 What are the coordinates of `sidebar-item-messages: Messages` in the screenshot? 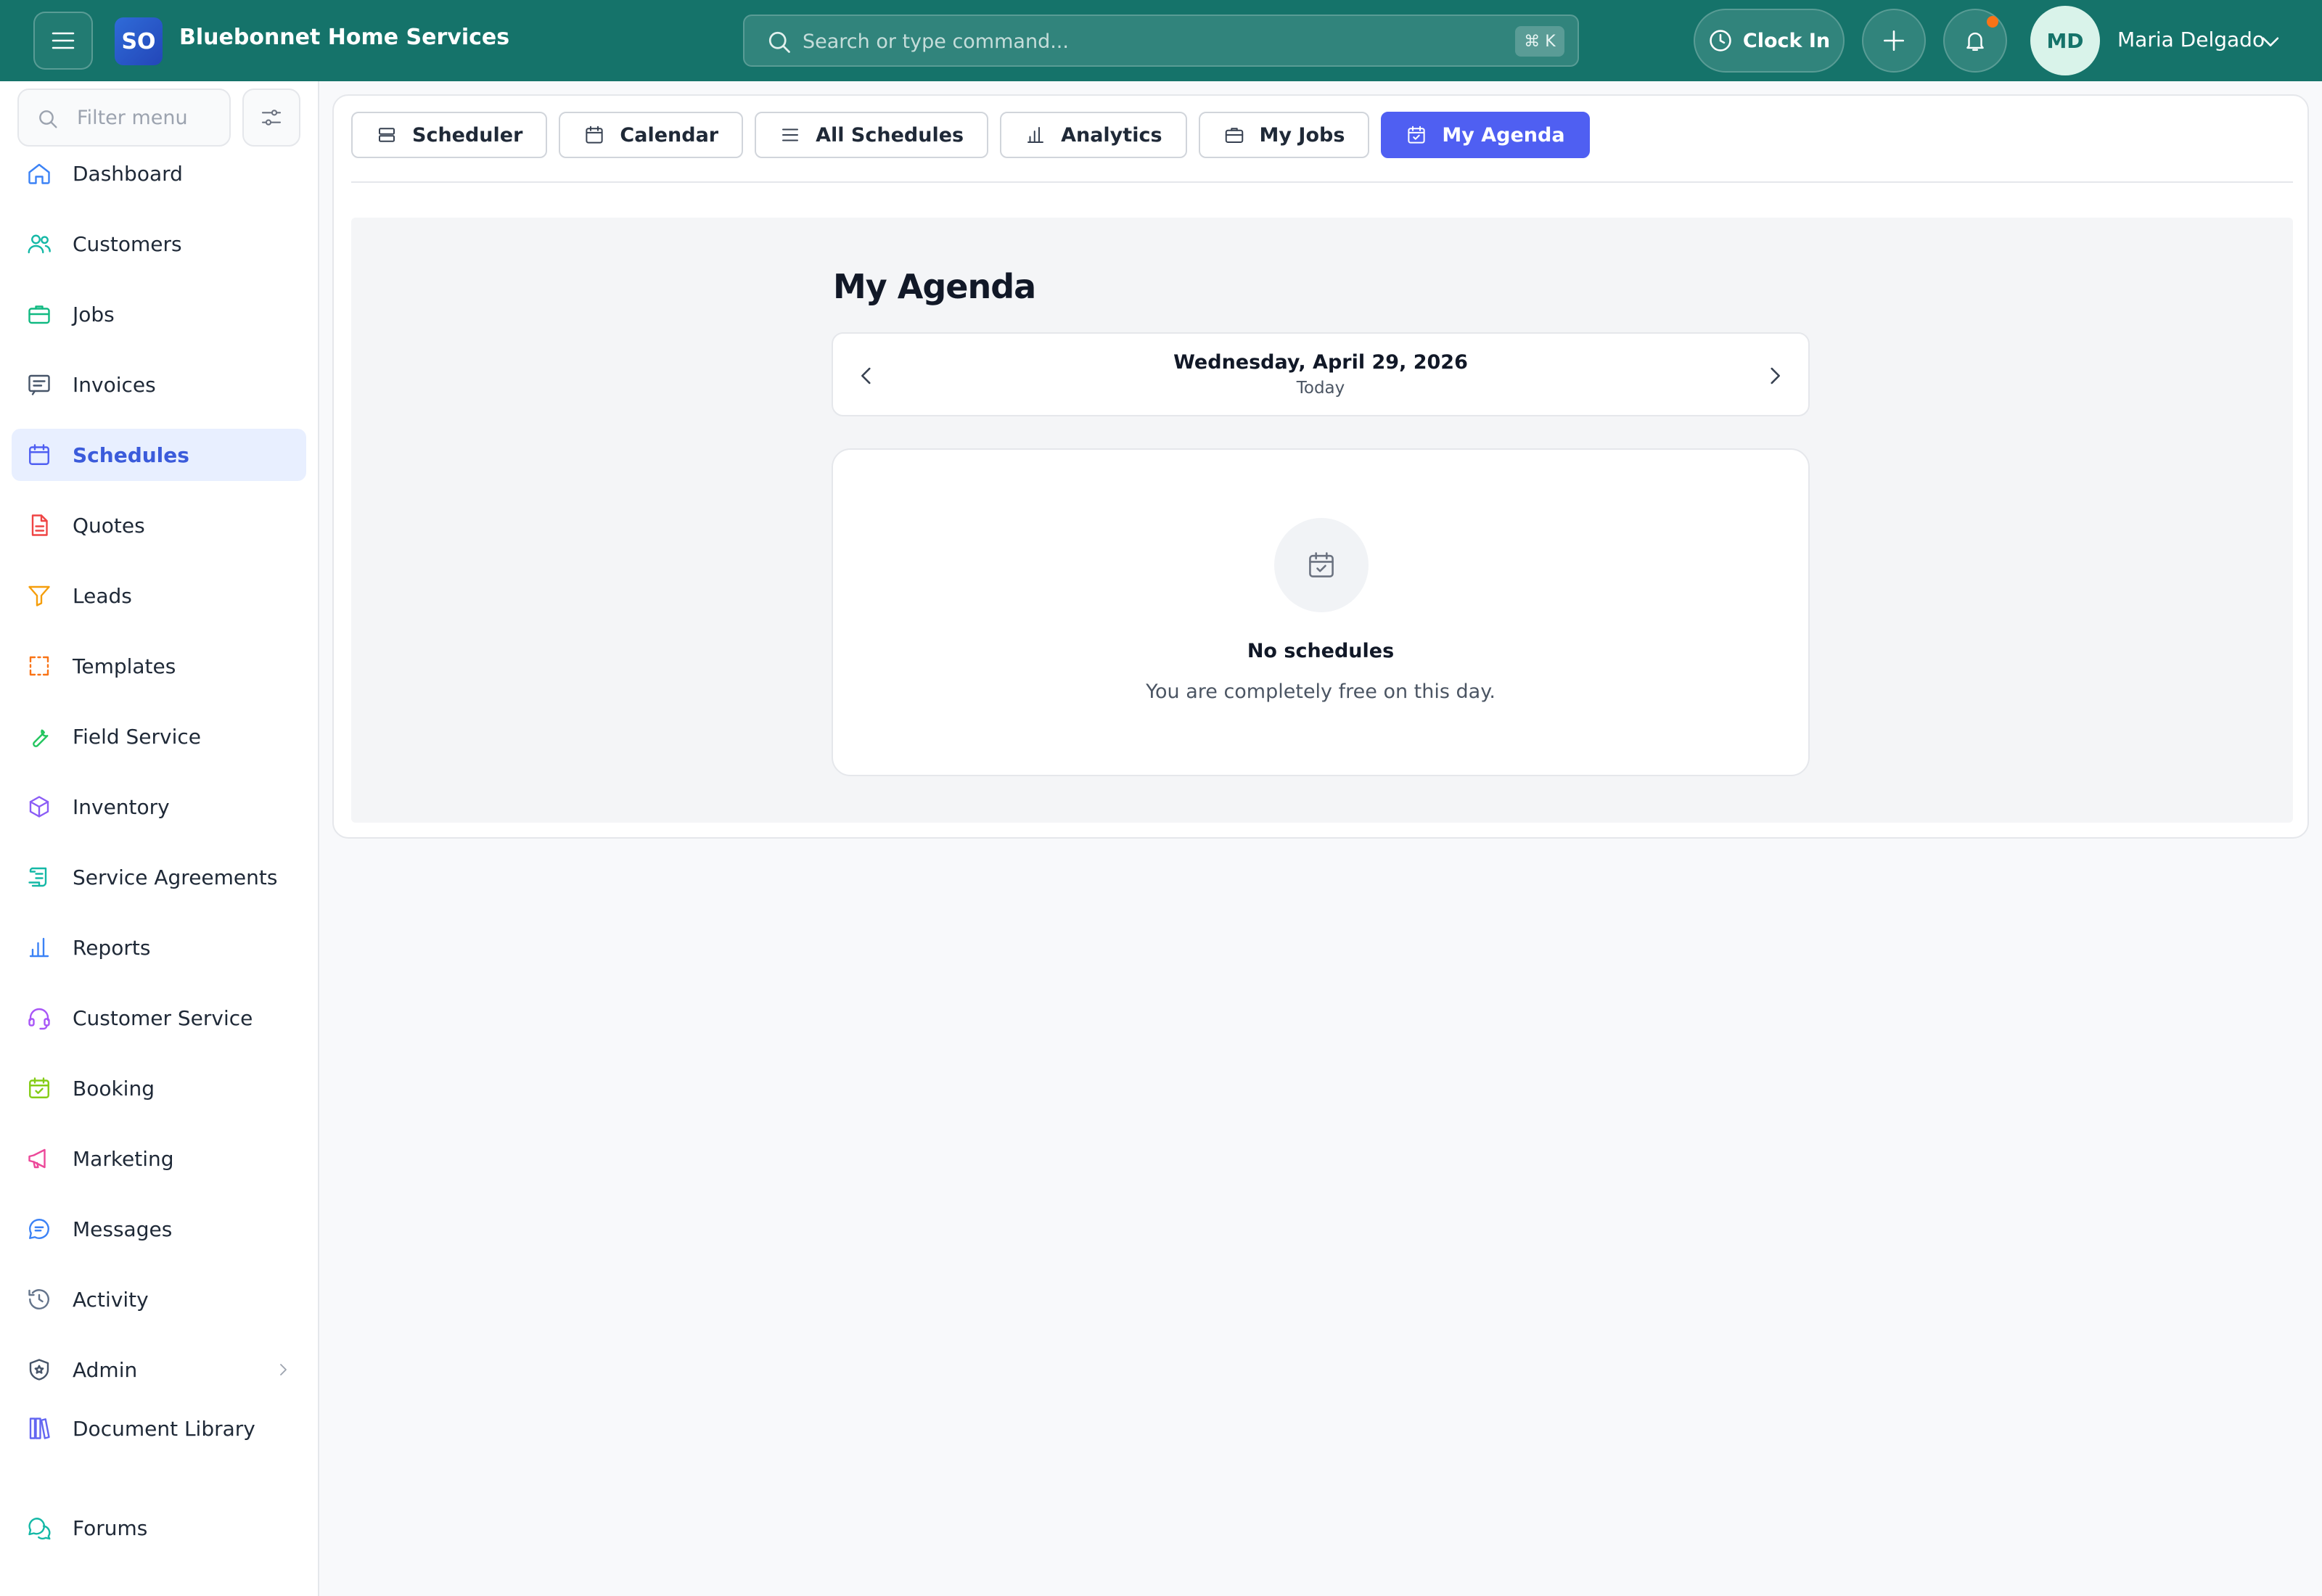 It's located at (159, 1229).